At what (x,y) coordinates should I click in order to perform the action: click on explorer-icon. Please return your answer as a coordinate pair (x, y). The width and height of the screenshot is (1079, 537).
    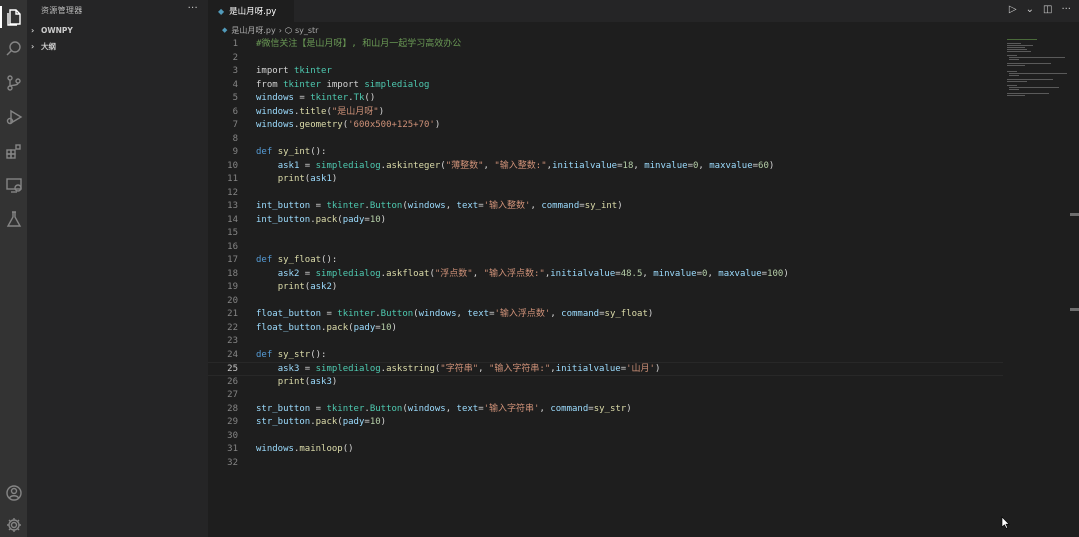
    Looking at the image, I should click on (13, 17).